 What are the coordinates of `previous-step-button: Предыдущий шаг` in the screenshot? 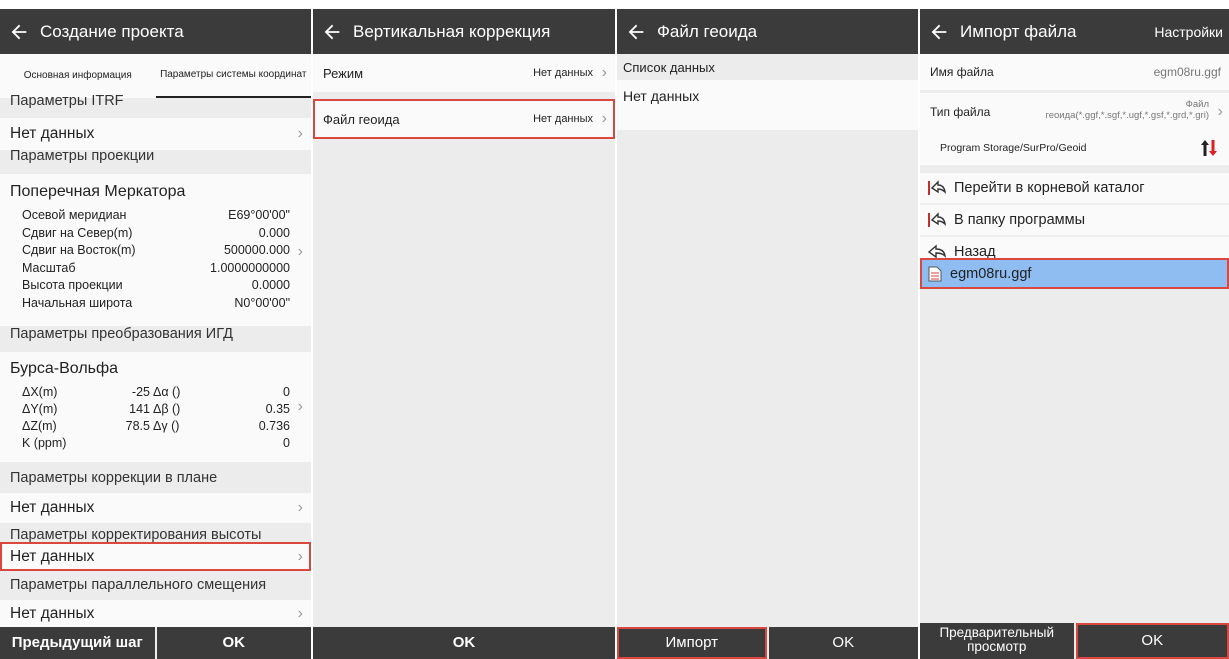 It's located at (77, 643).